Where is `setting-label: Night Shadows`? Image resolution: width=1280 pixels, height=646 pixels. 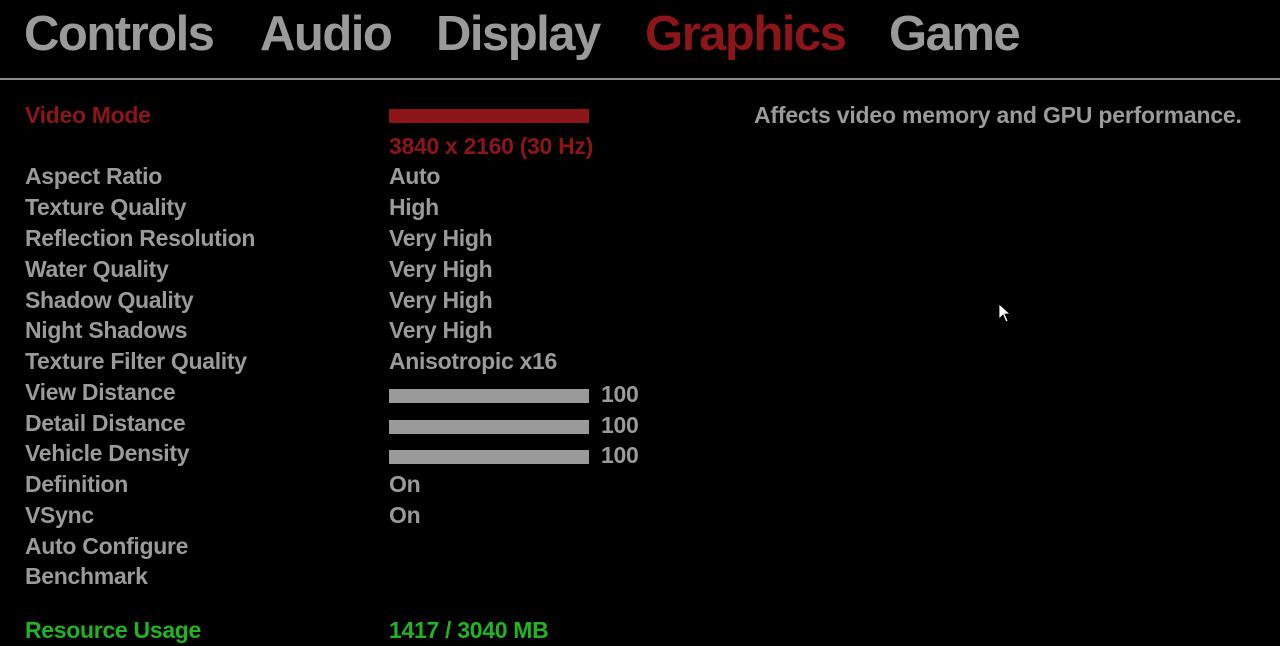 setting-label: Night Shadows is located at coordinates (106, 330).